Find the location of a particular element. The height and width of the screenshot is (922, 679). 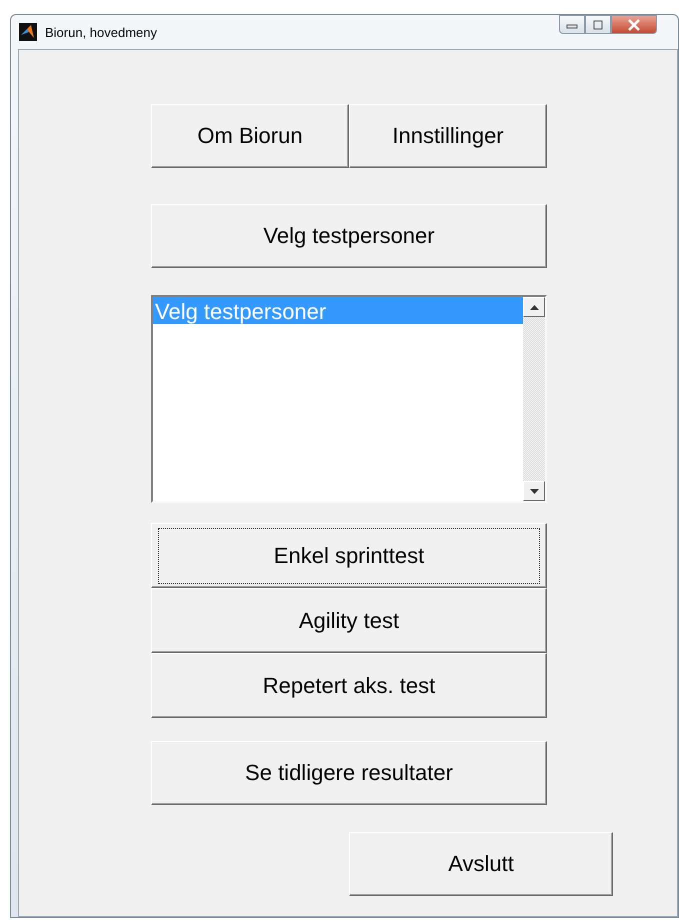

maximize-icon is located at coordinates (598, 25).